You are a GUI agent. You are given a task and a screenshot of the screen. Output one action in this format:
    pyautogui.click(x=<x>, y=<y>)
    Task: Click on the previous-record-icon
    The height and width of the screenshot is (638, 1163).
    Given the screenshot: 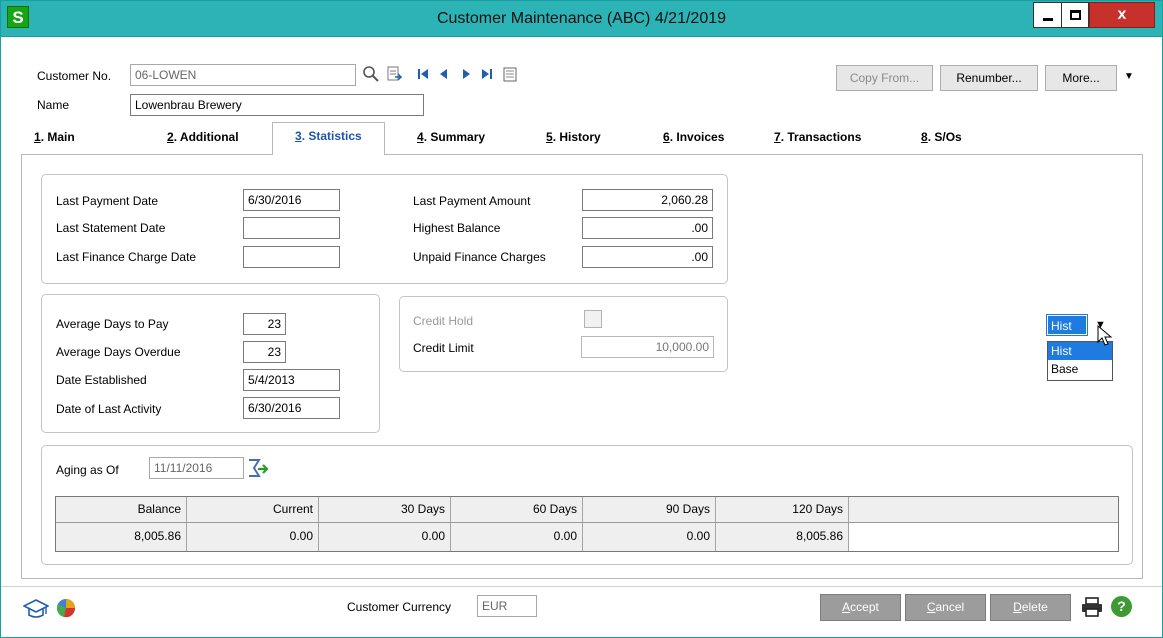 What is the action you would take?
    pyautogui.click(x=444, y=74)
    